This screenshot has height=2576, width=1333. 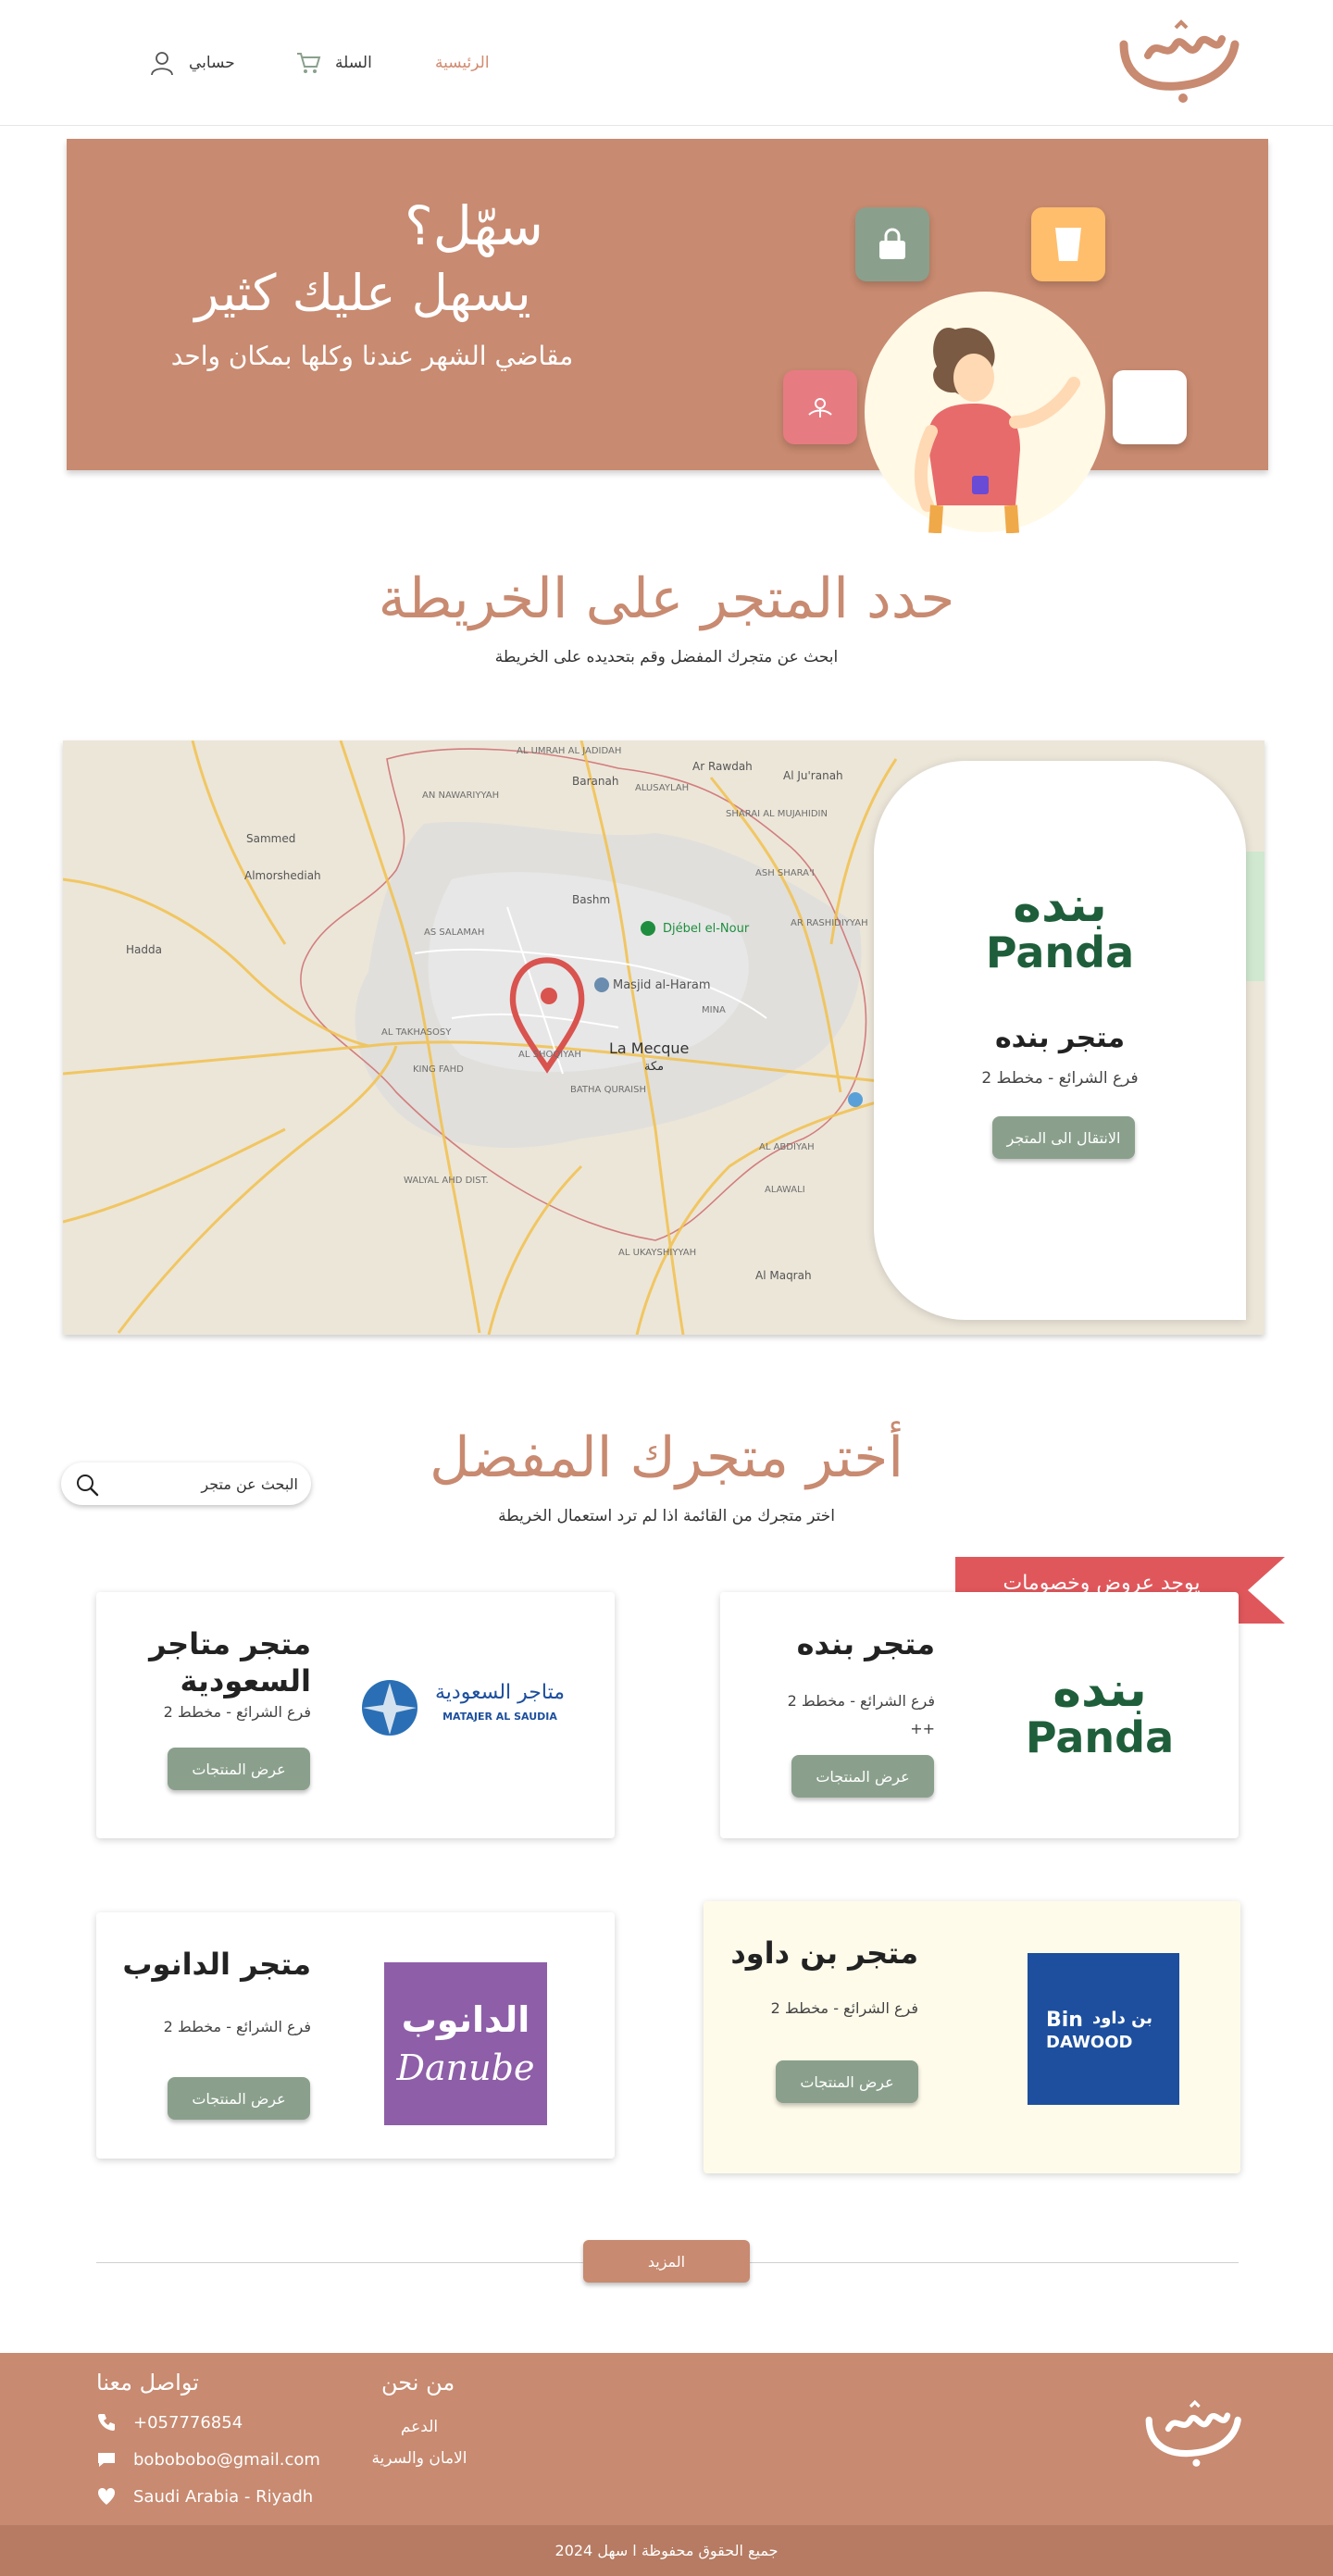 I want to click on nav-home: الرئيسية, so click(x=463, y=63).